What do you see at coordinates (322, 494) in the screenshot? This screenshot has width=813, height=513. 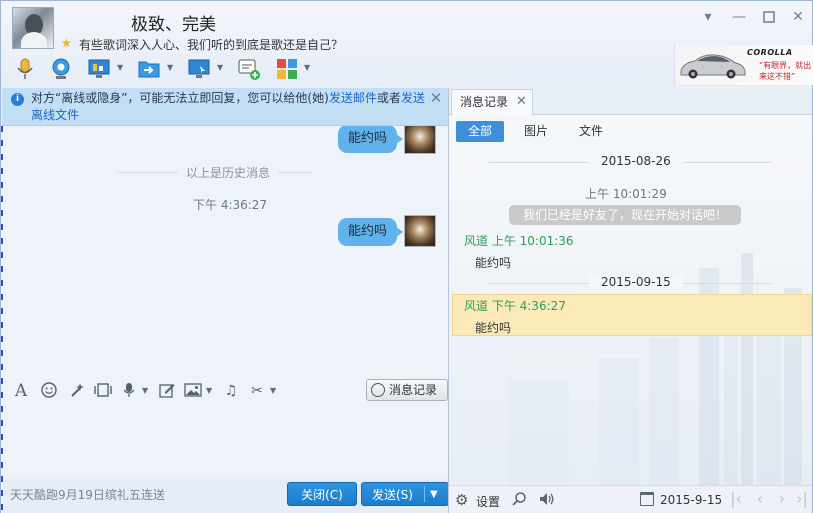 I see `close-button: 关闭(C)` at bounding box center [322, 494].